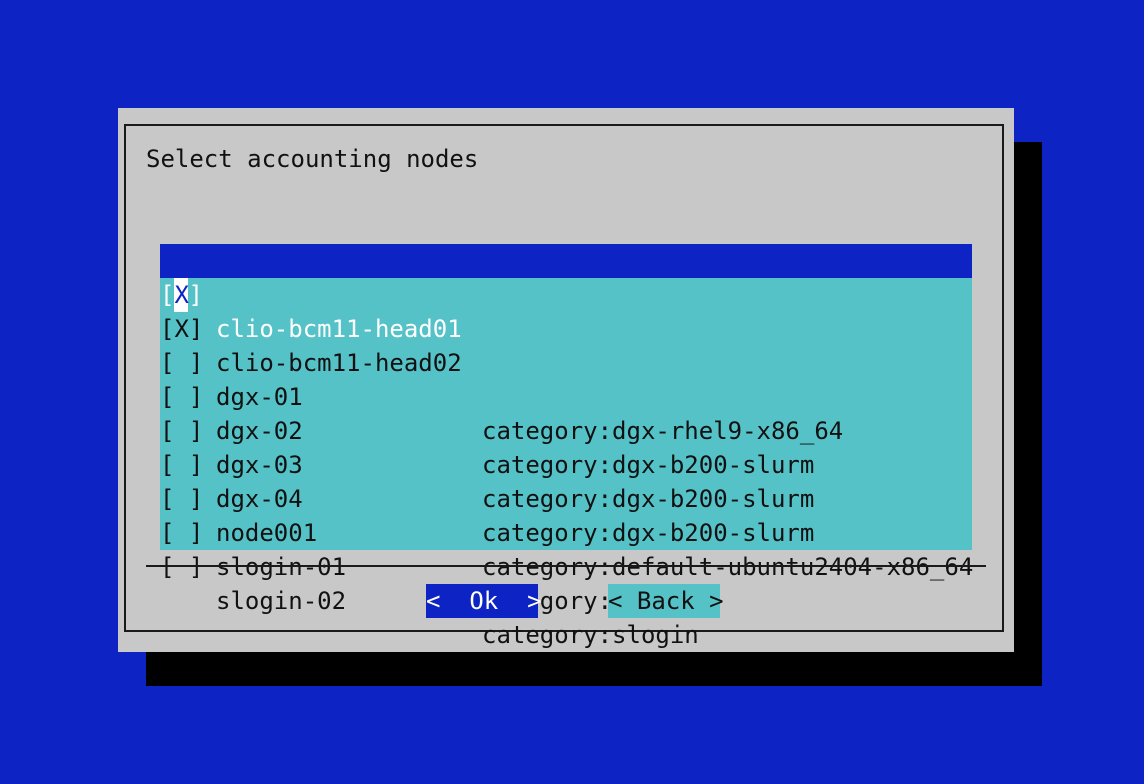  What do you see at coordinates (566, 480) in the screenshot?
I see `list-item: [ ] dgx-04 category:dgx-b200-slurm` at bounding box center [566, 480].